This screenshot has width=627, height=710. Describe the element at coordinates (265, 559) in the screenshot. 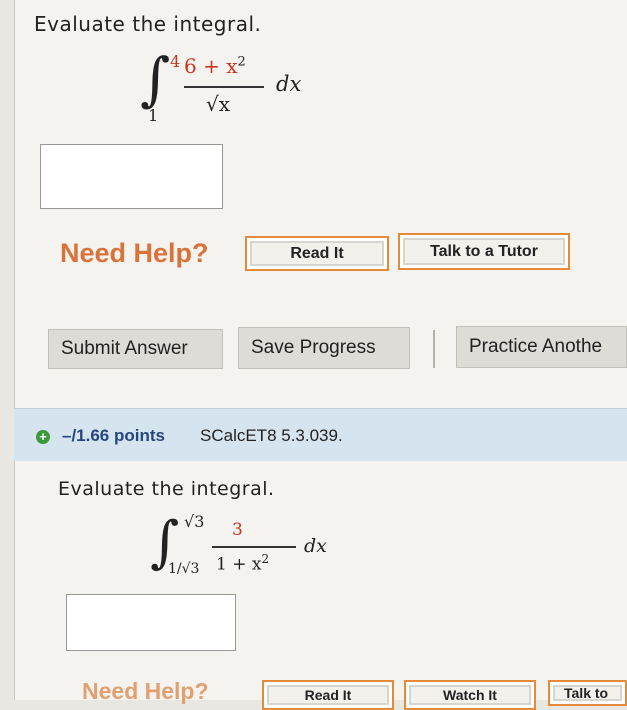

I see `denominator-exponent: 2` at that location.